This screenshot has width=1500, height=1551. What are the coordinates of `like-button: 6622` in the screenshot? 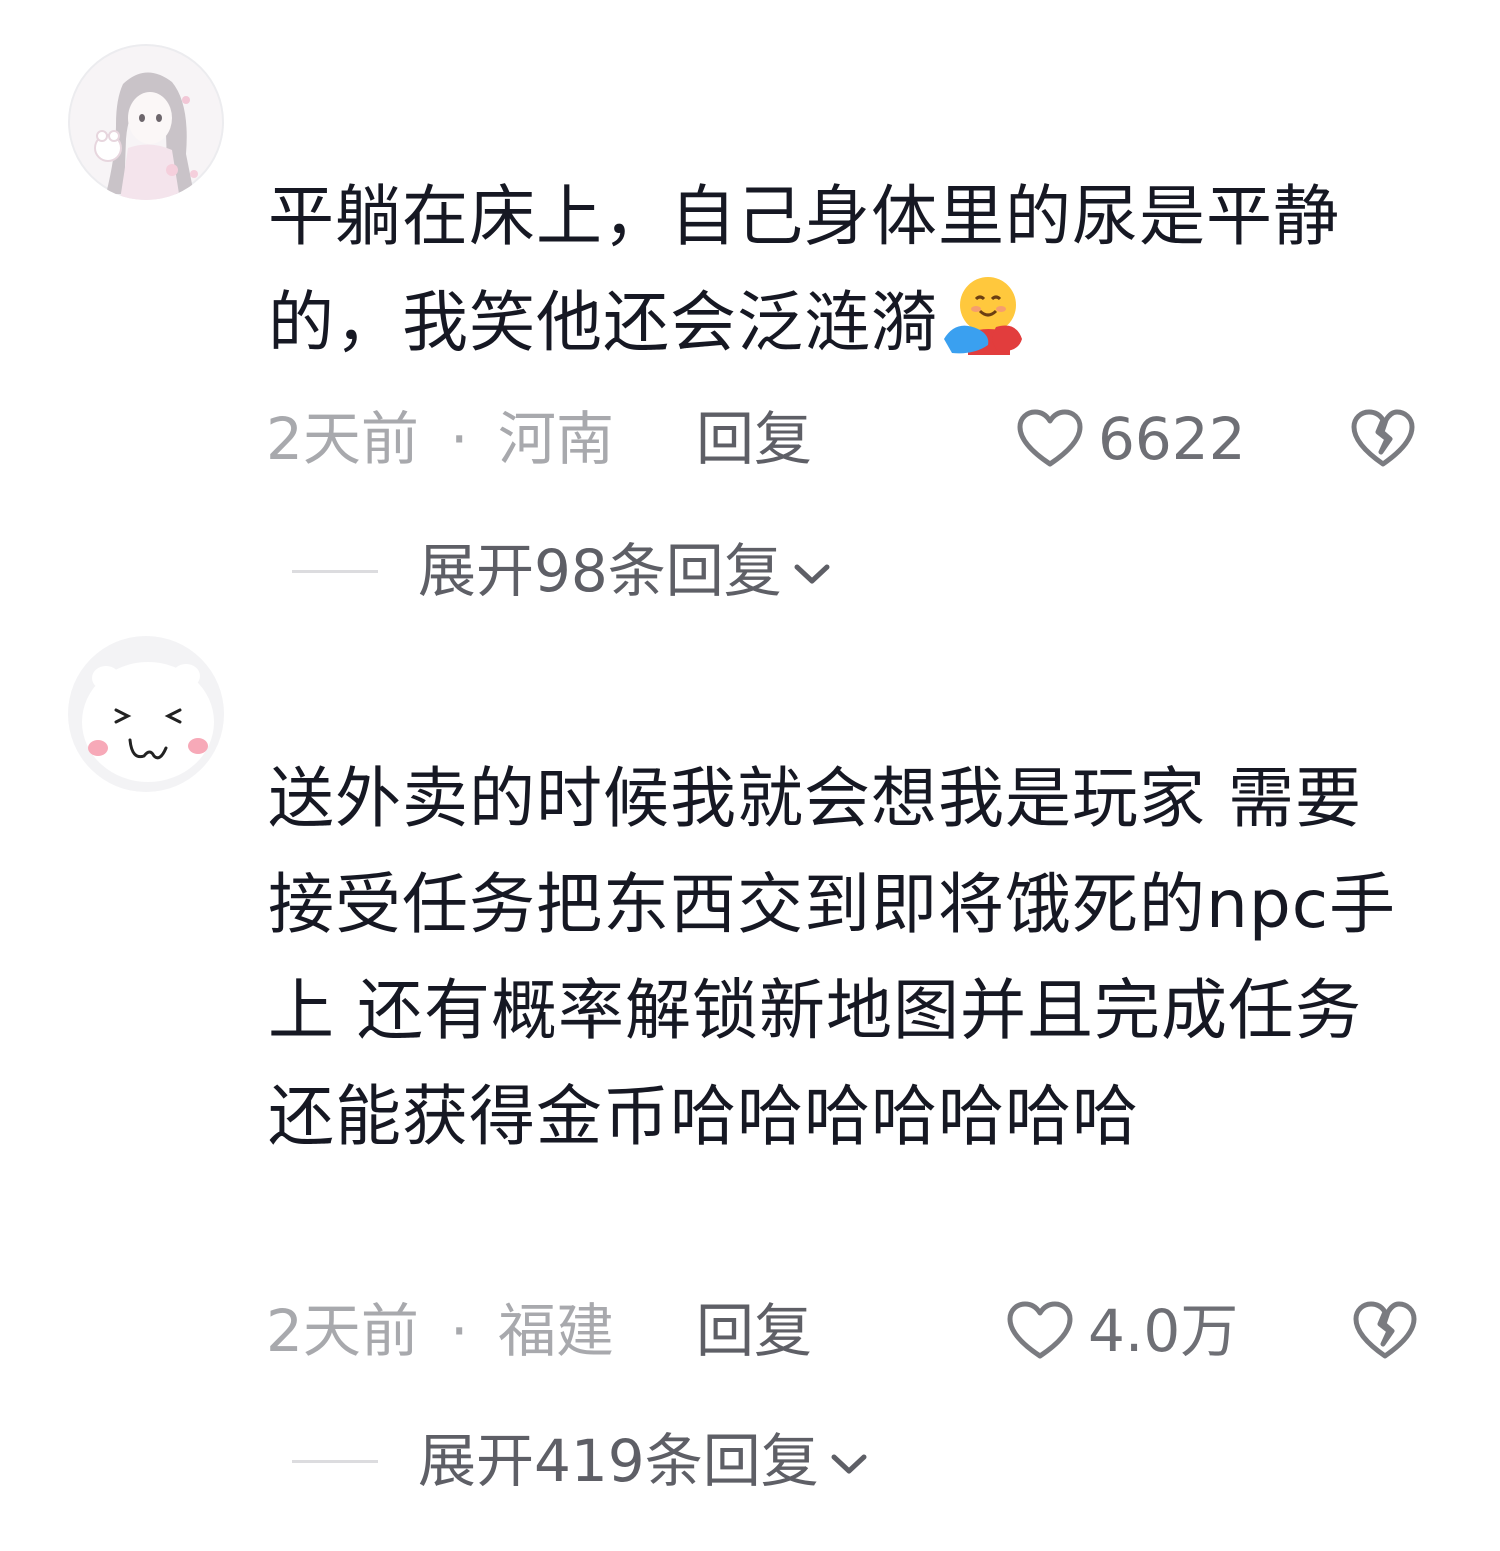 It's located at (1131, 439).